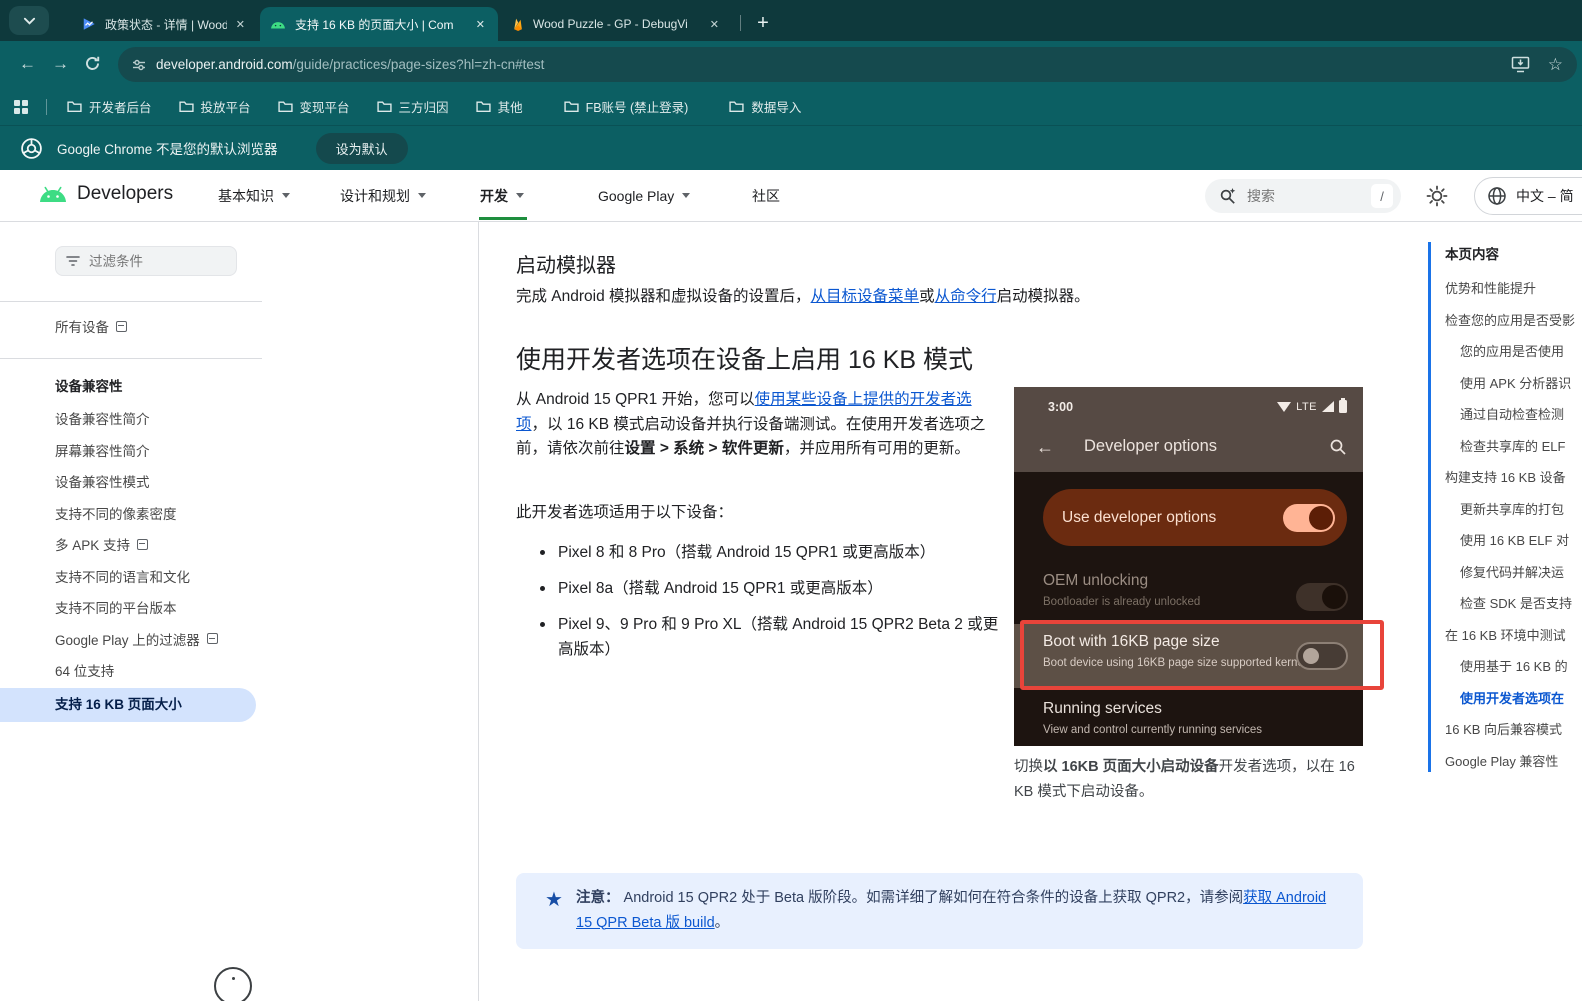  What do you see at coordinates (105, 194) in the screenshot?
I see `developers-logo: Developers` at bounding box center [105, 194].